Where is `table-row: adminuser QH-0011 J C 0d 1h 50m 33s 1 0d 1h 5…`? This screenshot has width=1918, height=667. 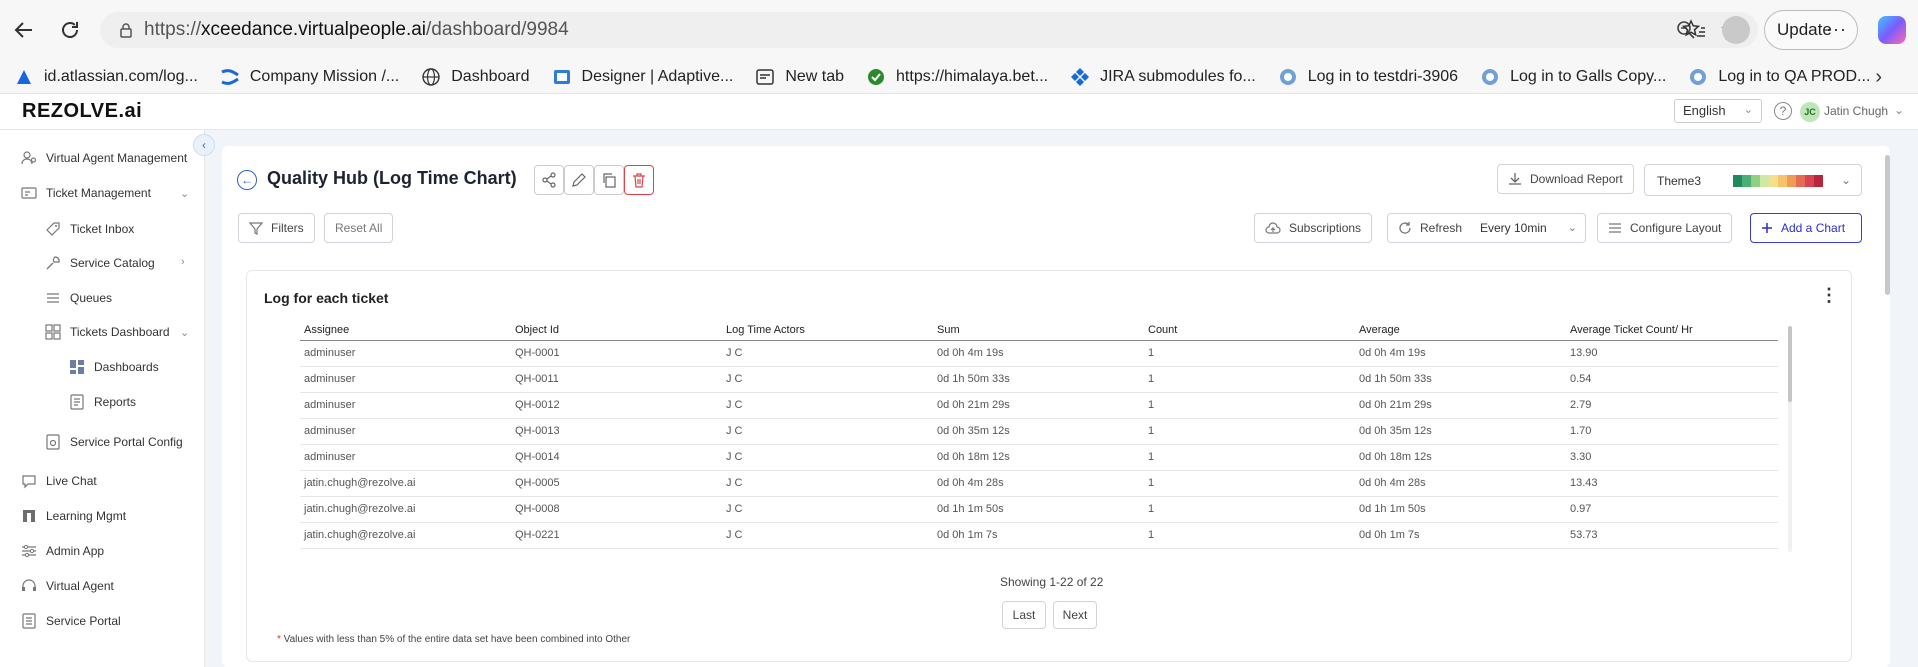 table-row: adminuser QH-0011 J C 0d 1h 50m 33s 1 0d 1h 5… is located at coordinates (1039, 379).